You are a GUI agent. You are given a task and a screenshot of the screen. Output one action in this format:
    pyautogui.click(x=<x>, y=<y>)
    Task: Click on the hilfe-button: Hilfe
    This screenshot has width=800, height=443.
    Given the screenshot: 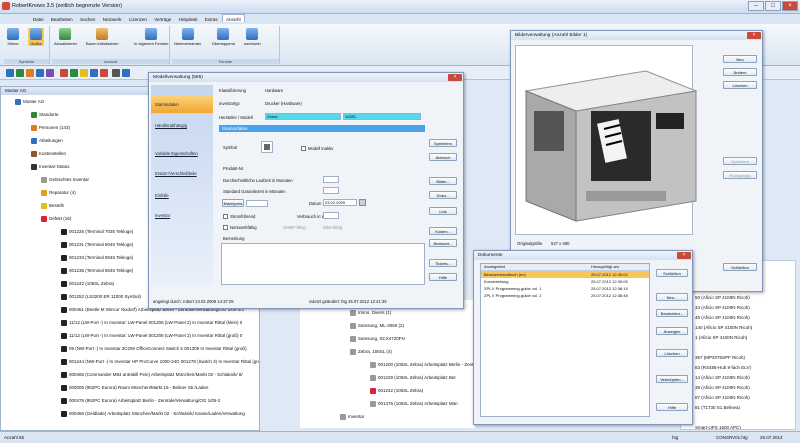 What is the action you would take?
    pyautogui.click(x=443, y=277)
    